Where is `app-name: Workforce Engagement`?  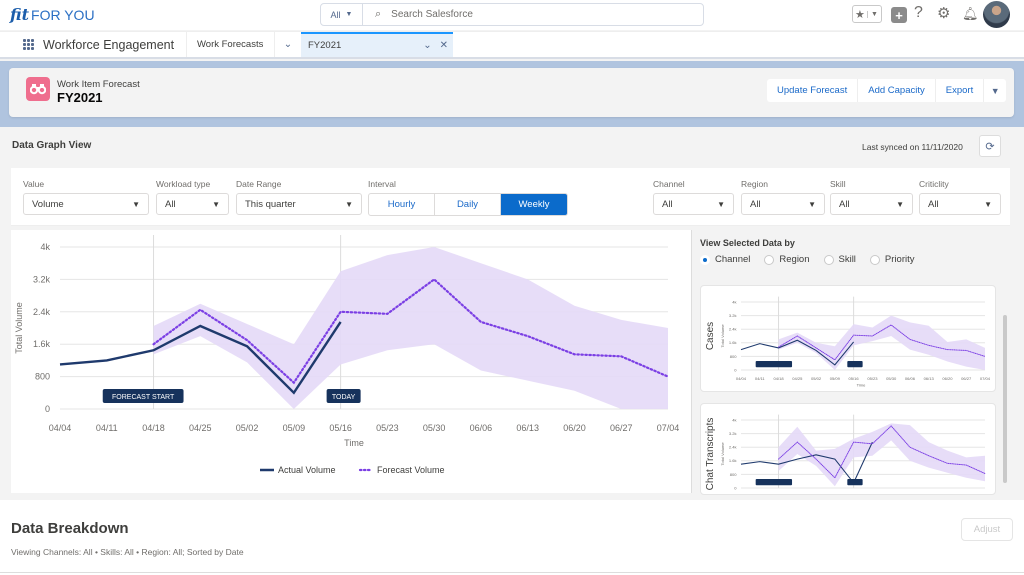 app-name: Workforce Engagement is located at coordinates (109, 44).